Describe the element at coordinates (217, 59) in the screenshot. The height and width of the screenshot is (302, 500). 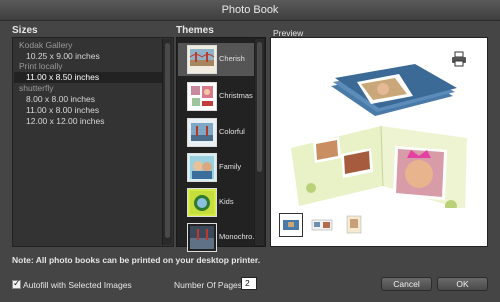
I see `theme-item-cherish: Cherish` at that location.